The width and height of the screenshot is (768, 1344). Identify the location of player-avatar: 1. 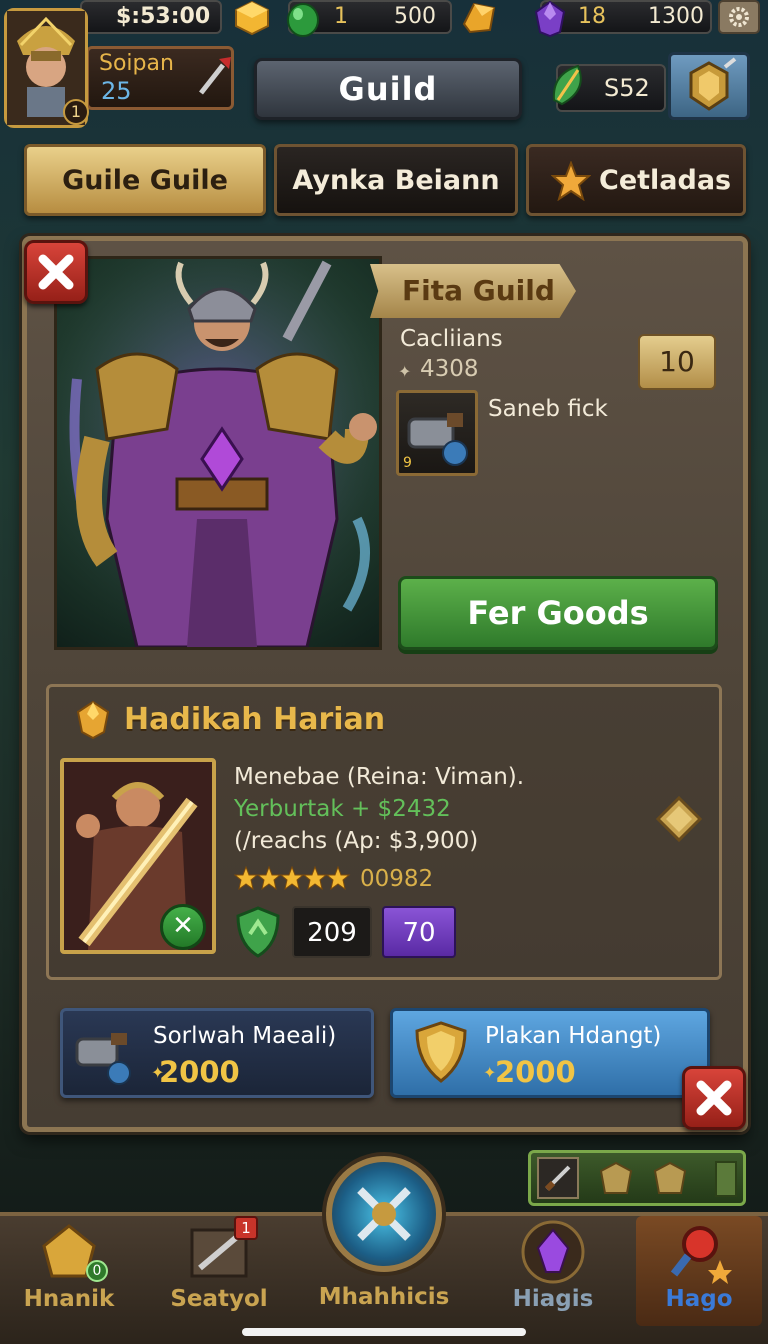
(46, 68).